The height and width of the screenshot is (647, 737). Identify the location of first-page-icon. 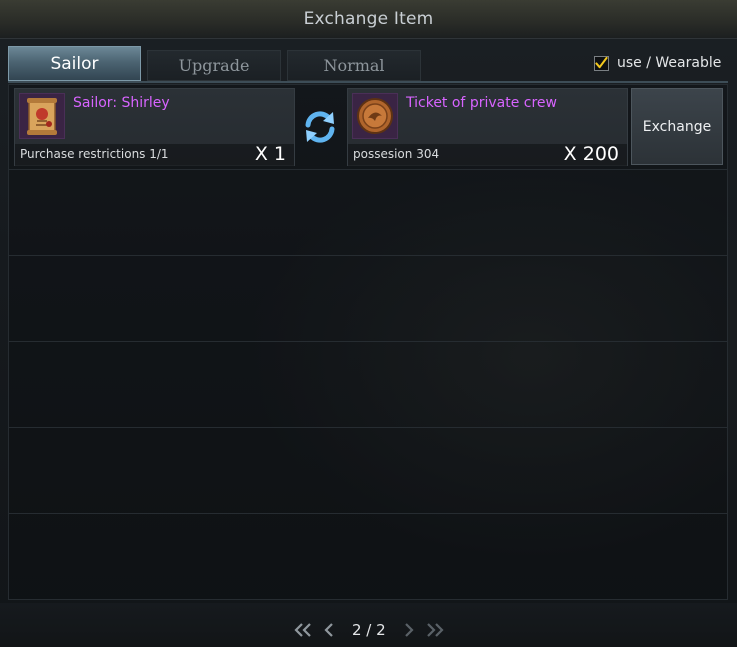
(303, 630).